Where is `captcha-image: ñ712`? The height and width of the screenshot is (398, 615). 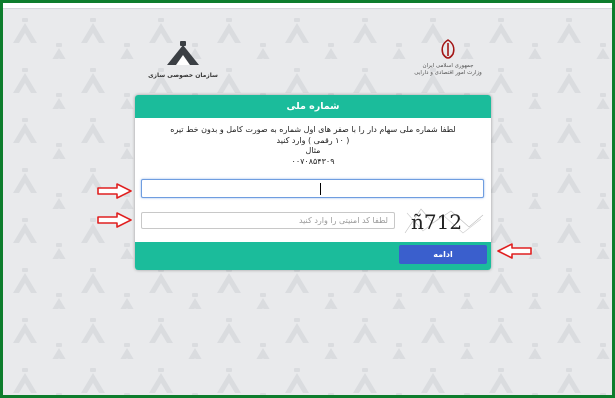
captcha-image: ñ712 is located at coordinates (444, 221).